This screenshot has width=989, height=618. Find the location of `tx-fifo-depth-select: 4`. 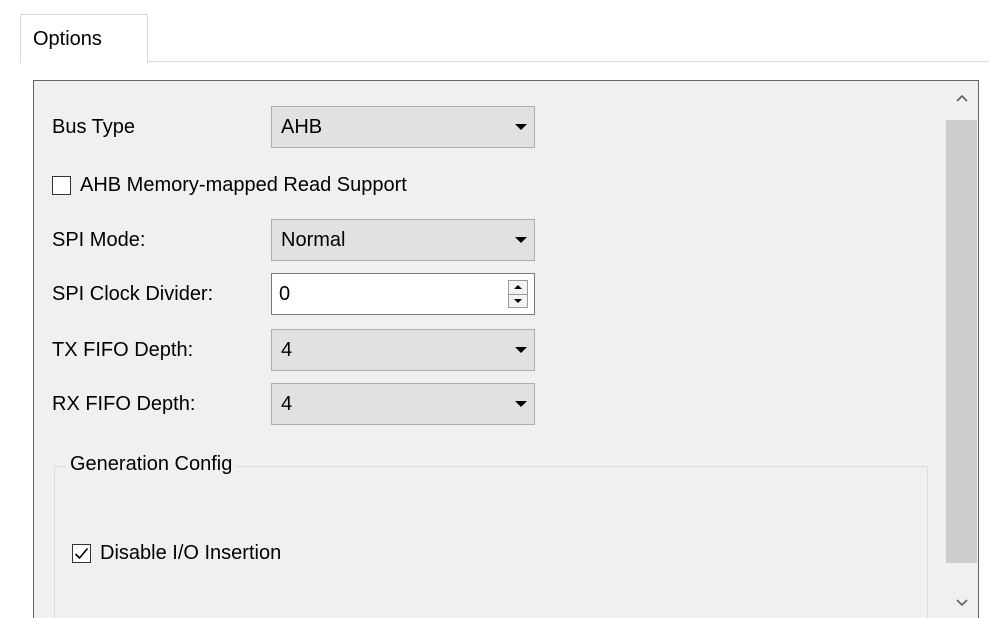

tx-fifo-depth-select: 4 is located at coordinates (403, 350).